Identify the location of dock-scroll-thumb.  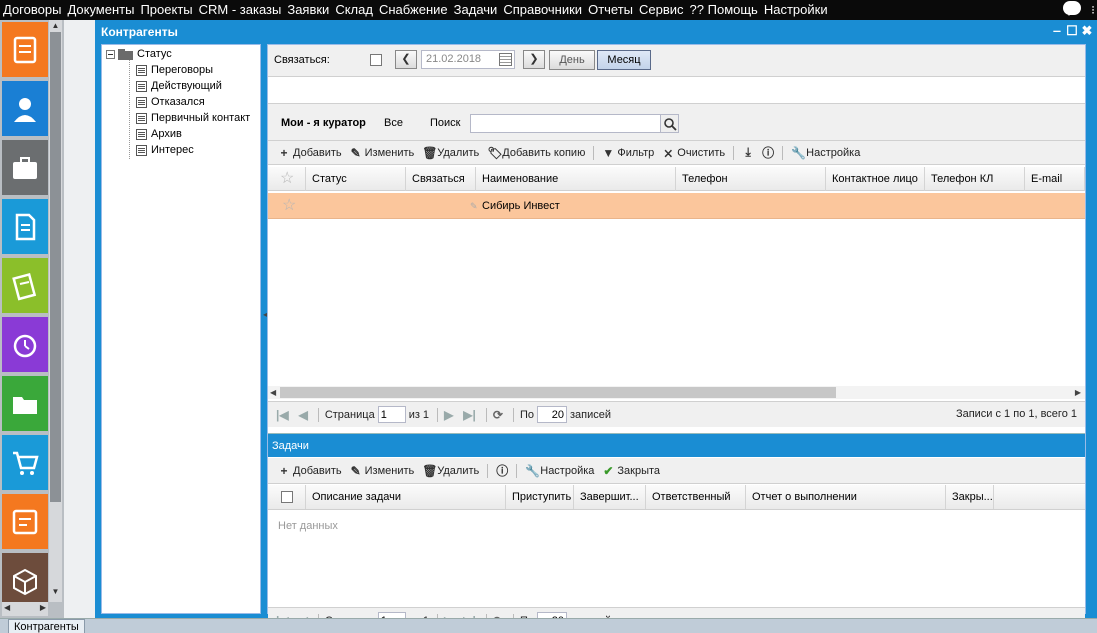
(55, 267).